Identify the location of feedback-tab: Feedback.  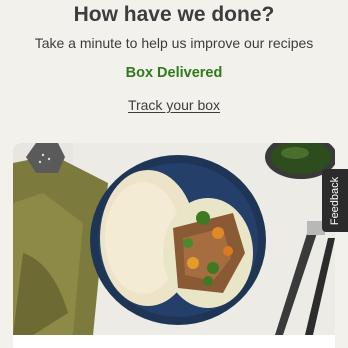
(335, 200).